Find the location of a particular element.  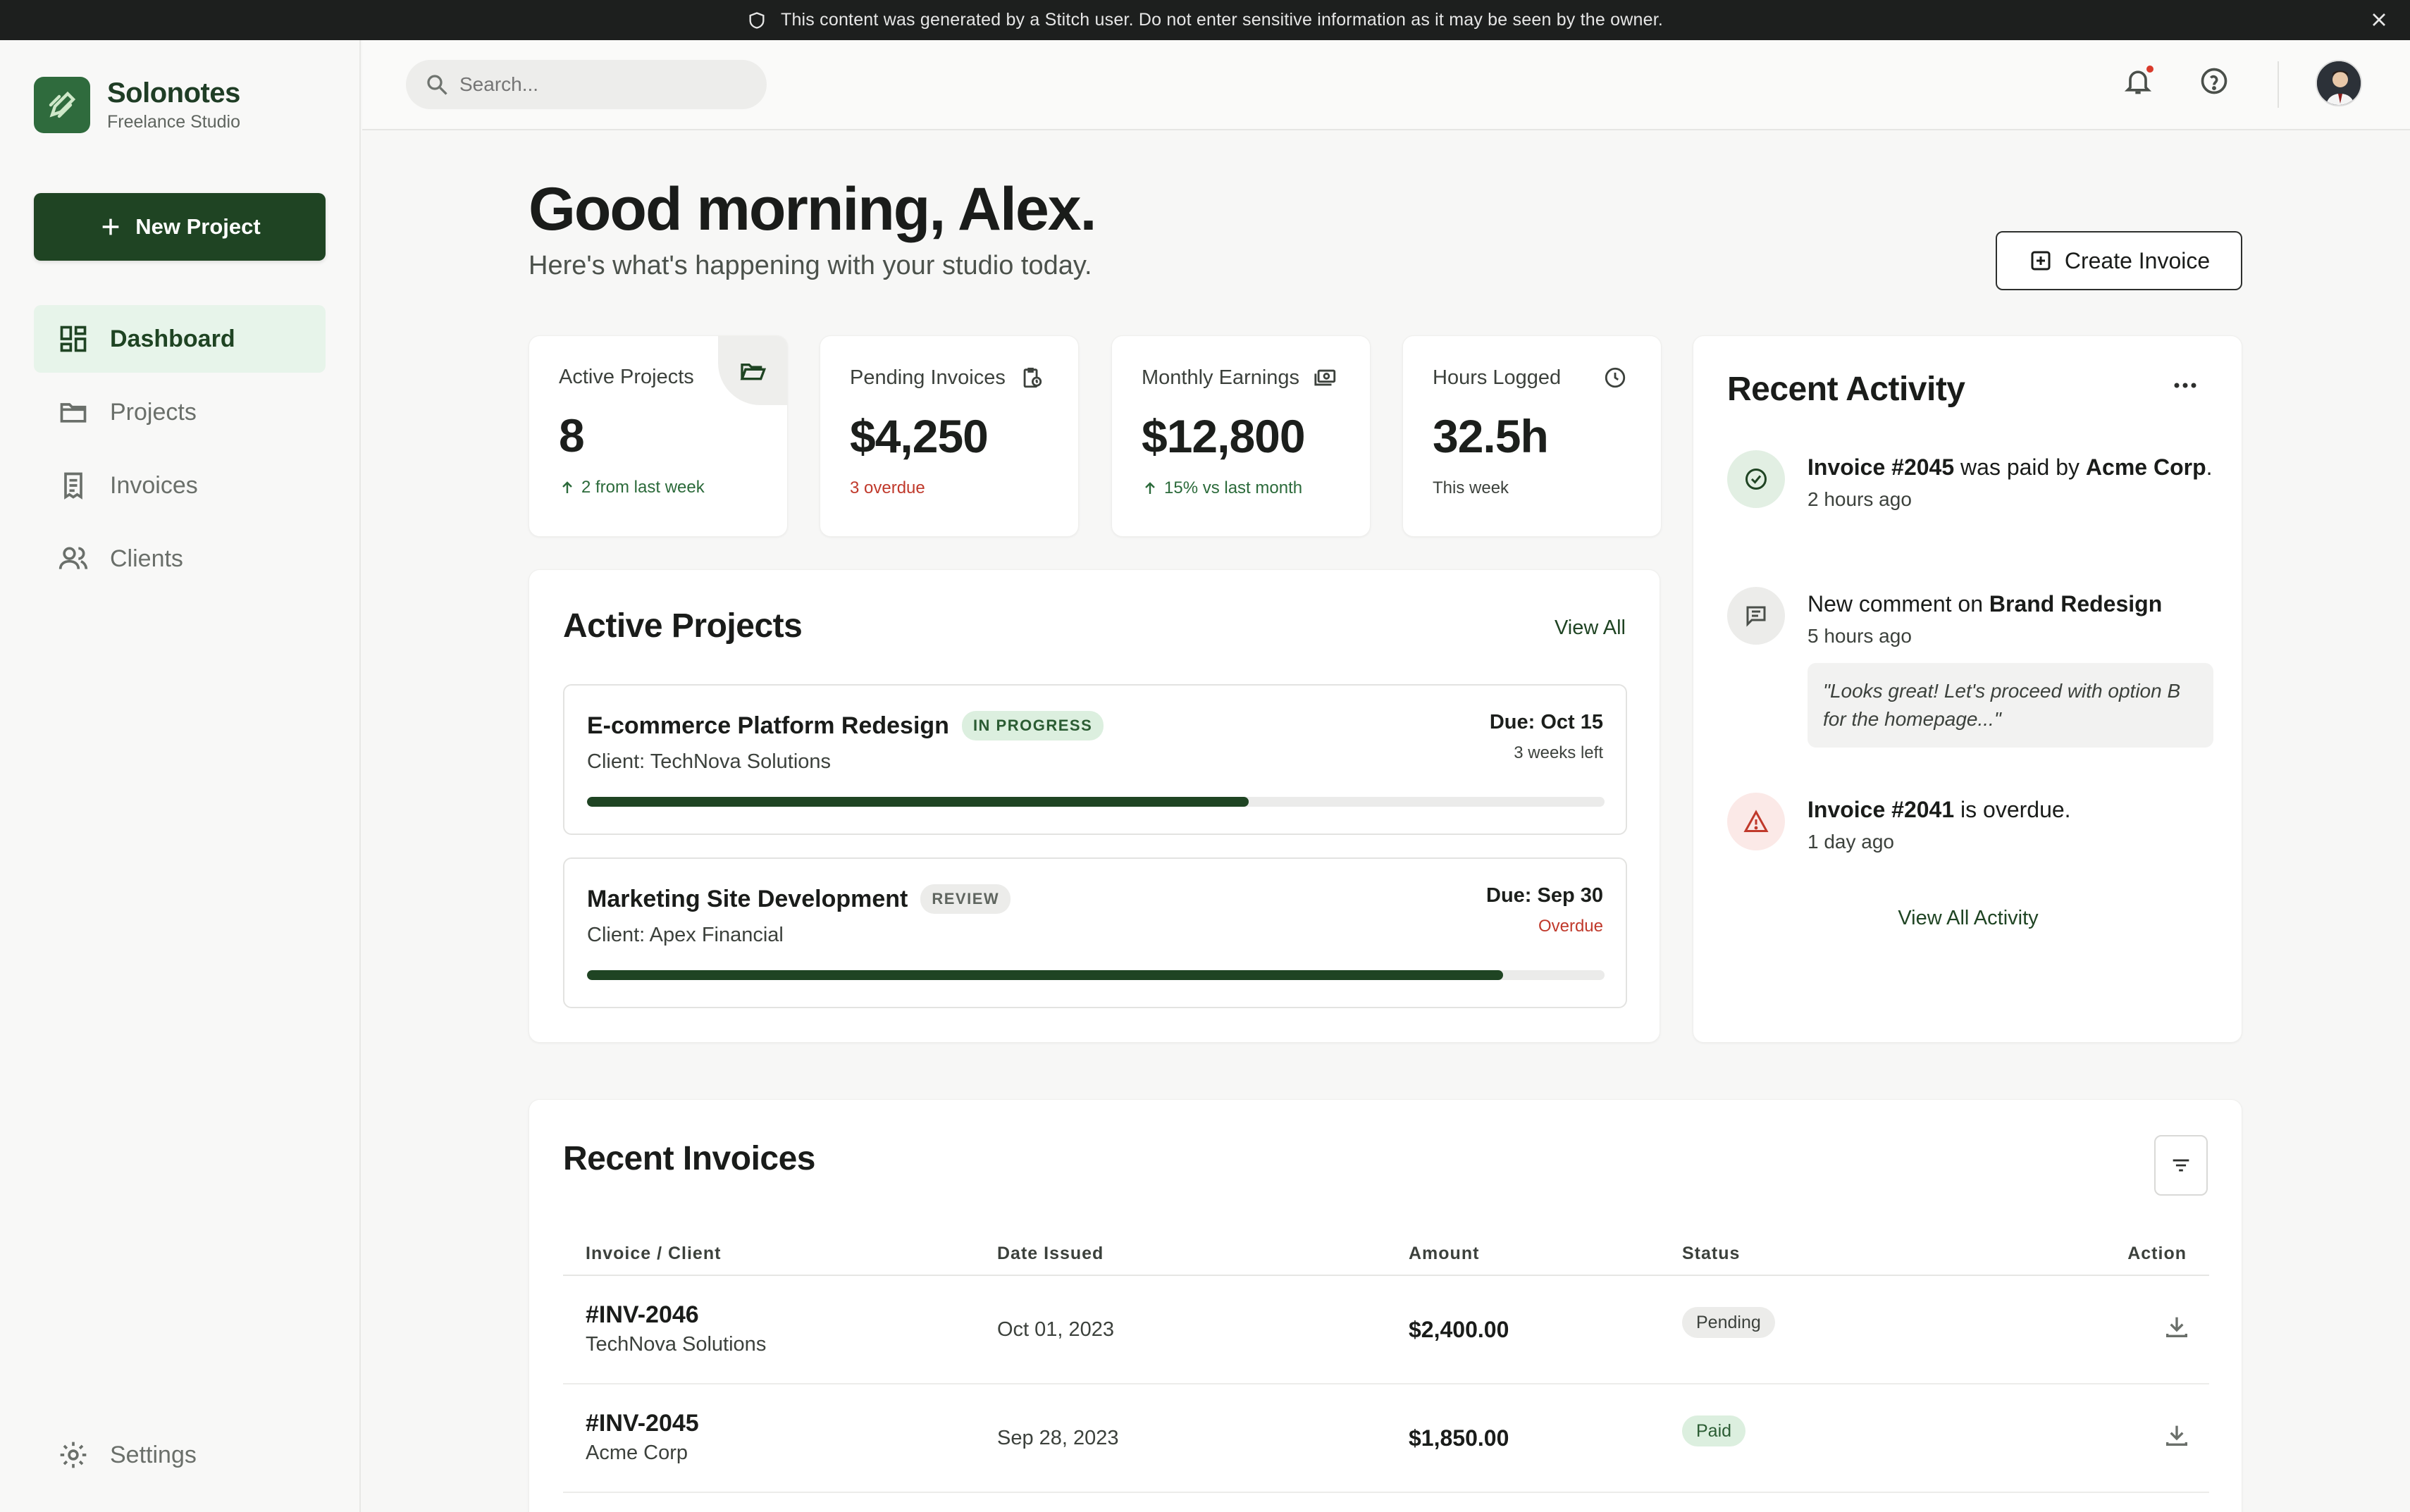

avatar is located at coordinates (2339, 83).